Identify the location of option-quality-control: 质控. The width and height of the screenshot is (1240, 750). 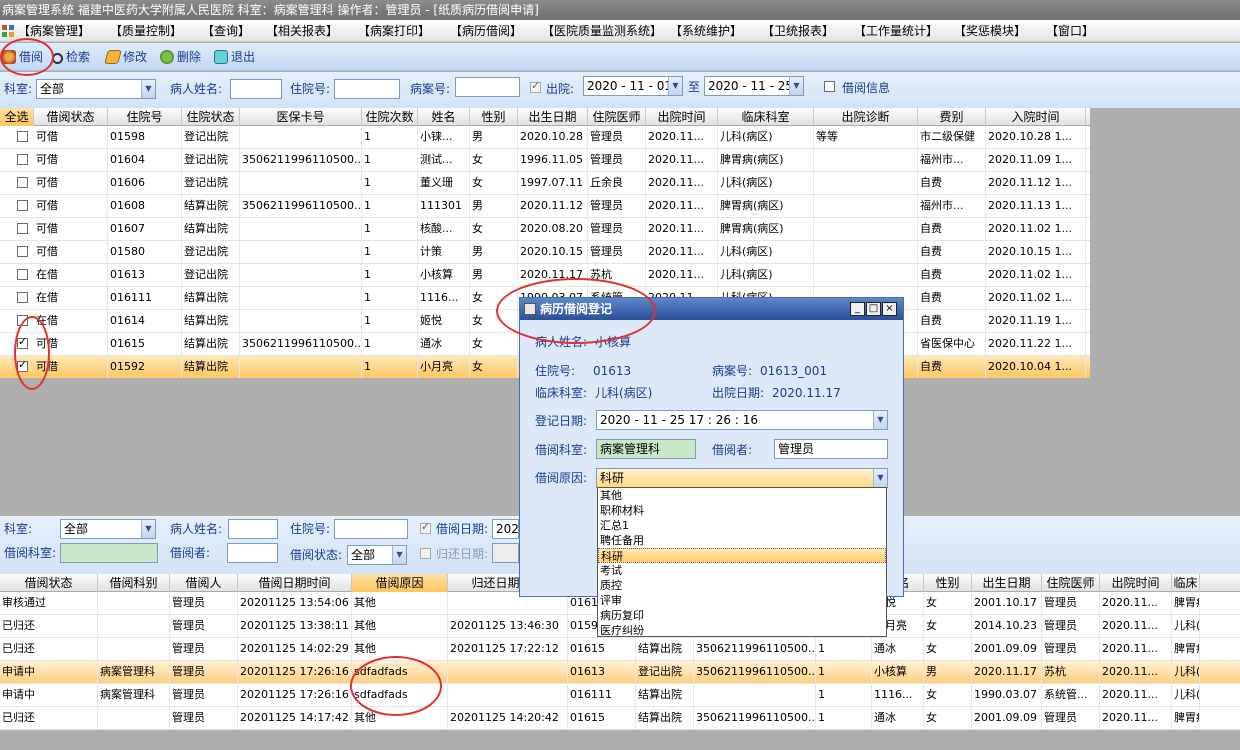
(742, 585).